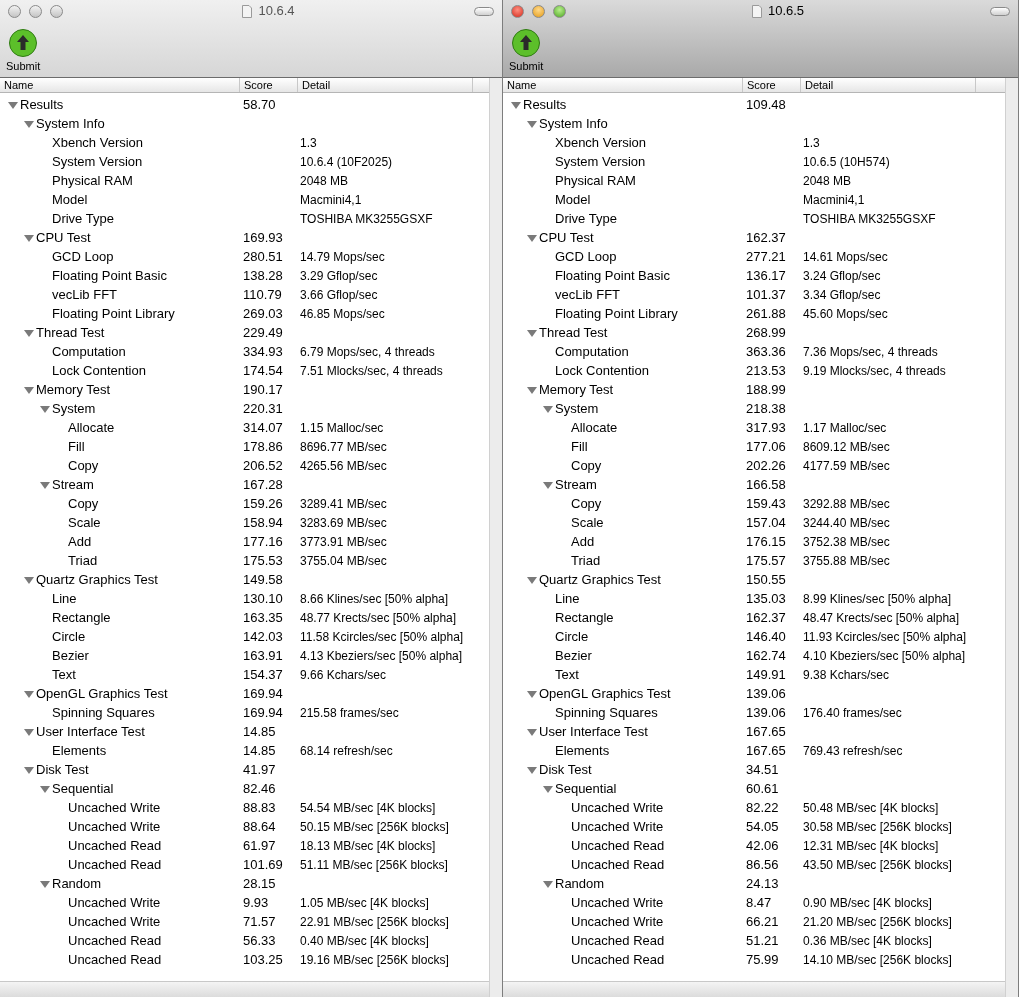 The width and height of the screenshot is (1019, 997). What do you see at coordinates (259, 845) in the screenshot?
I see `row-score: 61.97` at bounding box center [259, 845].